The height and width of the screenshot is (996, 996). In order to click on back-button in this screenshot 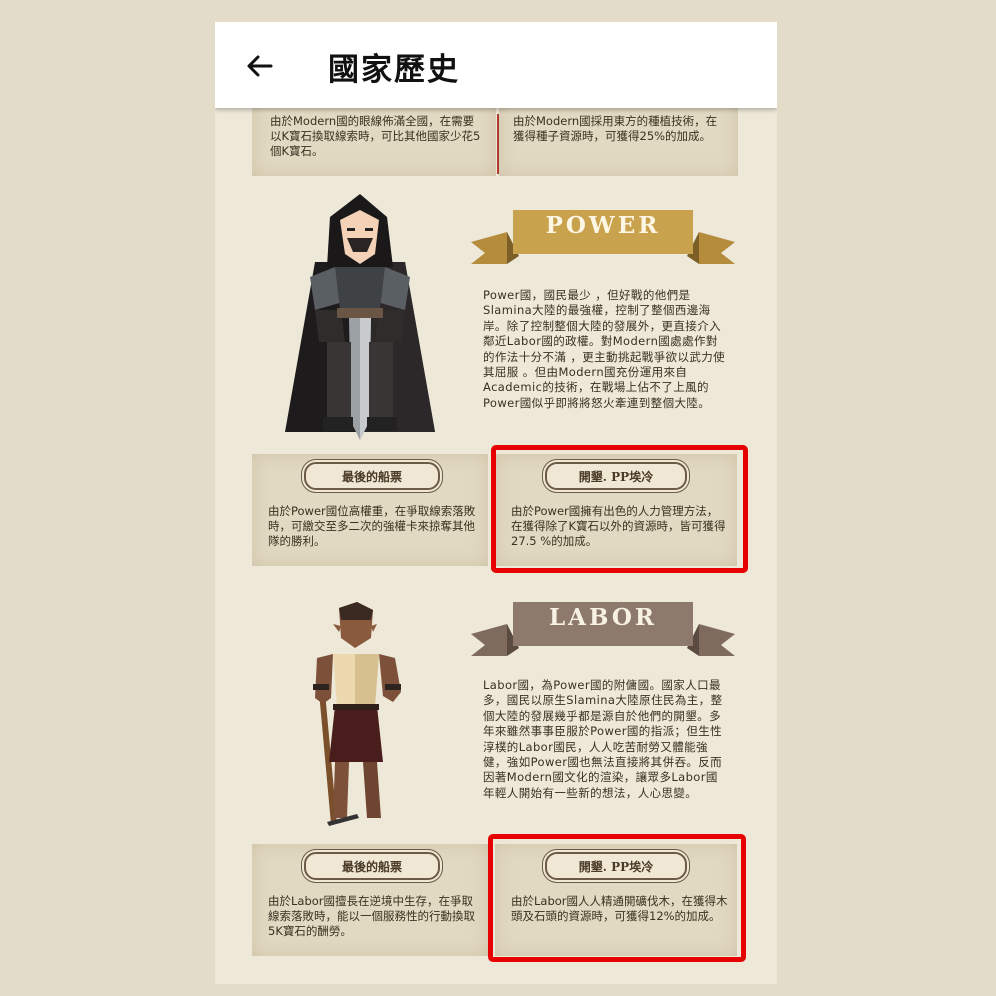, I will do `click(259, 66)`.